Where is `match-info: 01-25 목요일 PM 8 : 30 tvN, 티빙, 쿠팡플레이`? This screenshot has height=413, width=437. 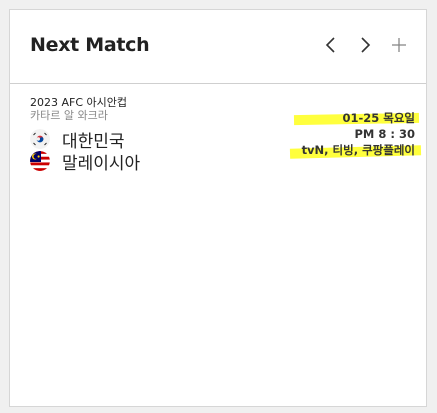 match-info: 01-25 목요일 PM 8 : 30 tvN, 티빙, 쿠팡플레이 is located at coordinates (358, 134).